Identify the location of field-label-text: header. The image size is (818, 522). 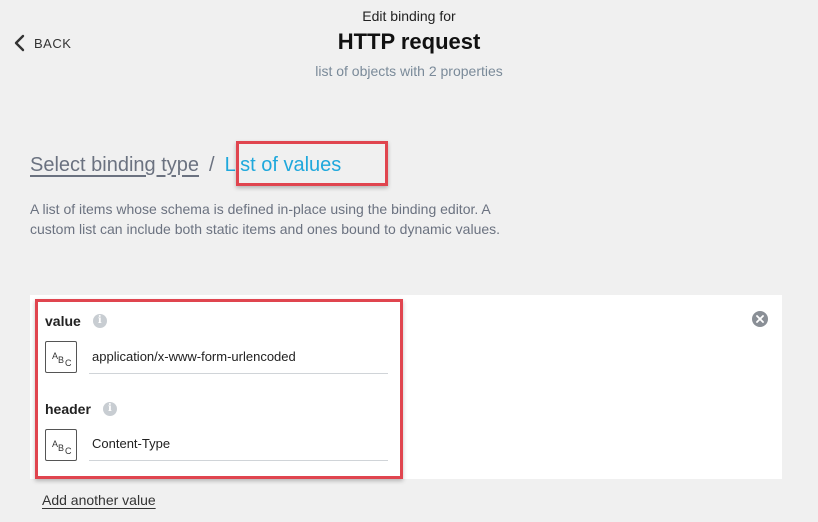
(68, 409).